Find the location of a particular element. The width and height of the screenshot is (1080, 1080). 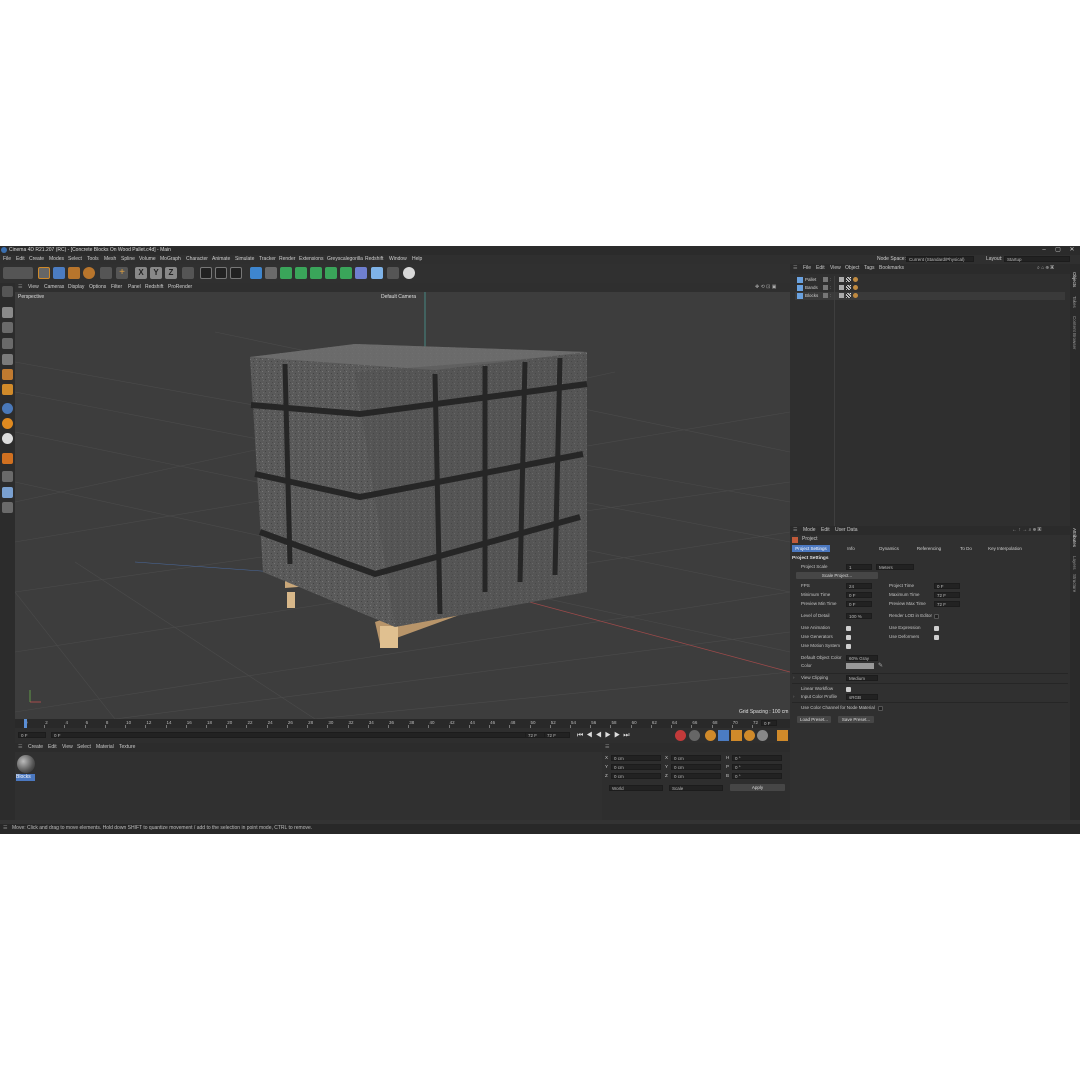

recent-tools-icon is located at coordinates (106, 273).